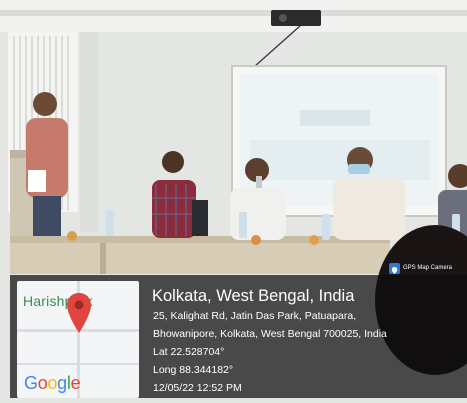  What do you see at coordinates (428, 268) in the screenshot?
I see `badge-label: GPS Map Camera` at bounding box center [428, 268].